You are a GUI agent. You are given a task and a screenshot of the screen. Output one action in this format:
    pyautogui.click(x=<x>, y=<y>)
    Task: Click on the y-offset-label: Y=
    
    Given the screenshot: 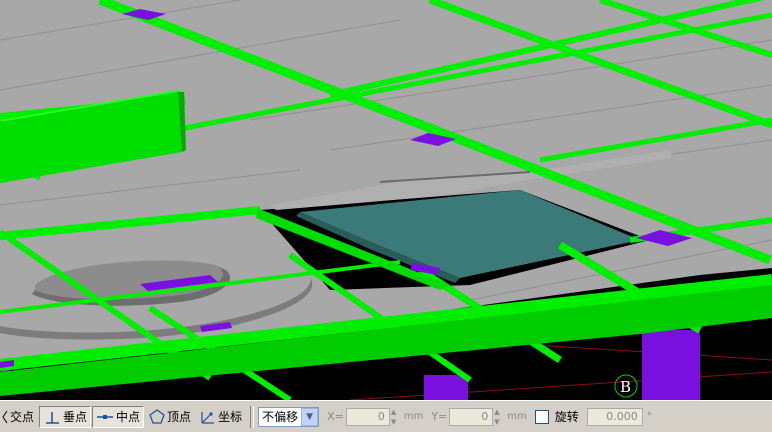 What is the action you would take?
    pyautogui.click(x=439, y=416)
    